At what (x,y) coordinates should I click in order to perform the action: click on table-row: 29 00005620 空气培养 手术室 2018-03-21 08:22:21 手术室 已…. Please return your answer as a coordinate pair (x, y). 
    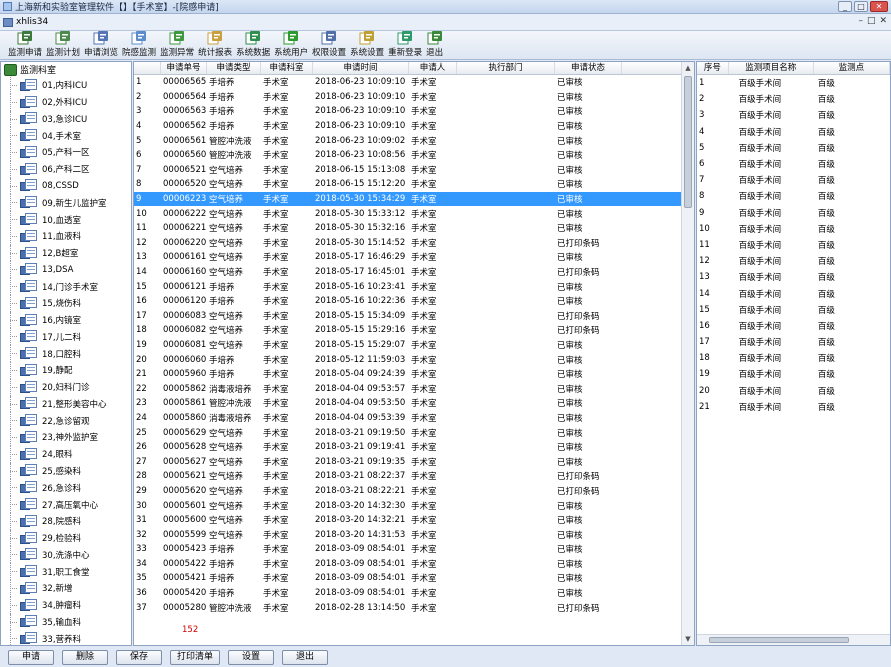
    Looking at the image, I should click on (408, 491).